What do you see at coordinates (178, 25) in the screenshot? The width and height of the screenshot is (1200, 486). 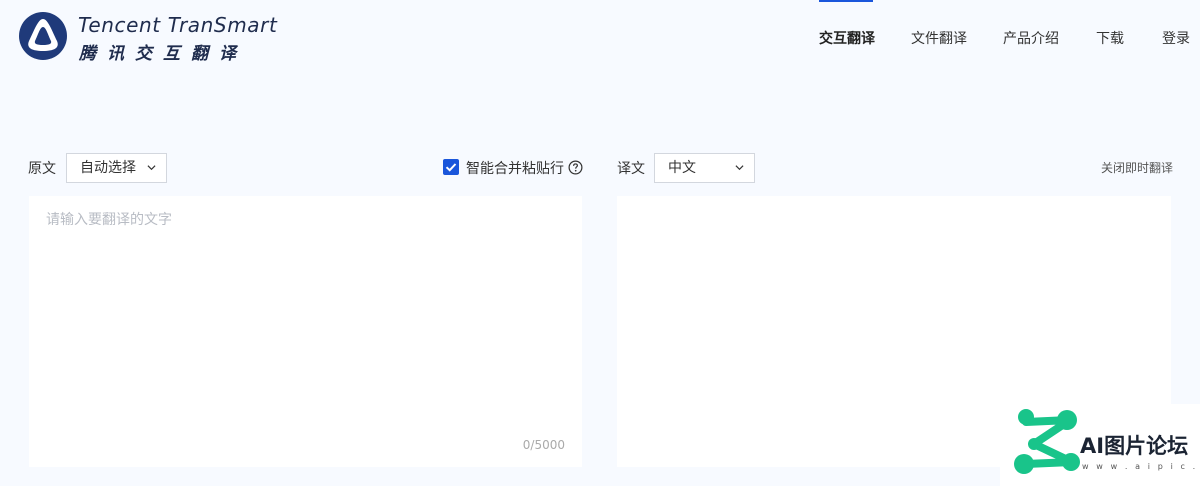 I see `brand-name-en: Tencent TranSmart` at bounding box center [178, 25].